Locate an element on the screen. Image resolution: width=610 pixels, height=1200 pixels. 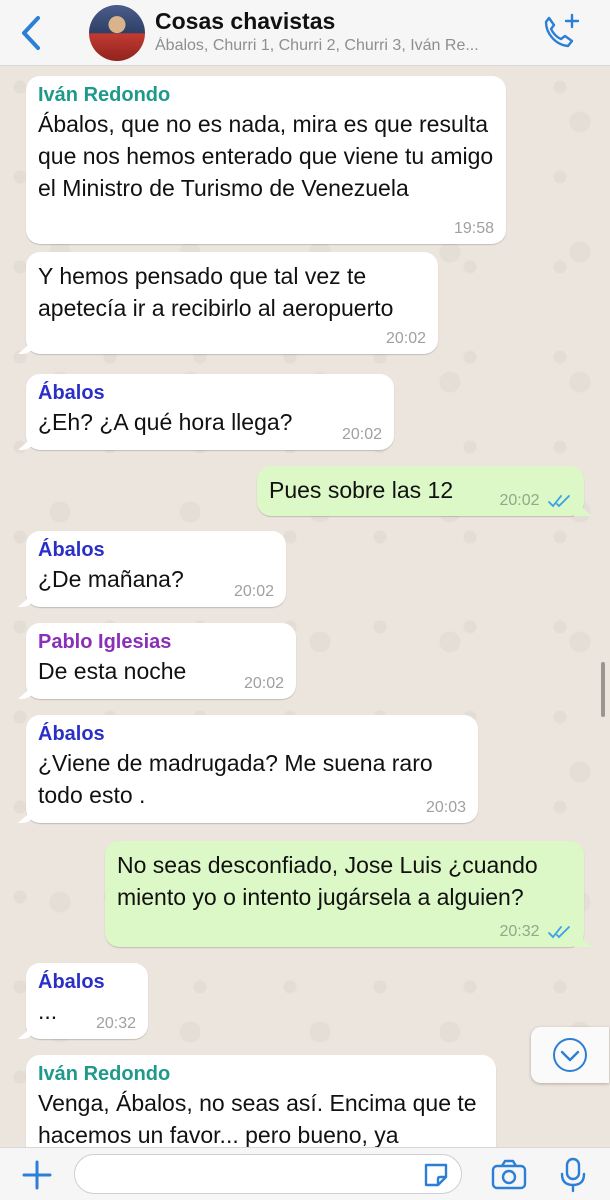
sticker-button is located at coordinates (436, 1175).